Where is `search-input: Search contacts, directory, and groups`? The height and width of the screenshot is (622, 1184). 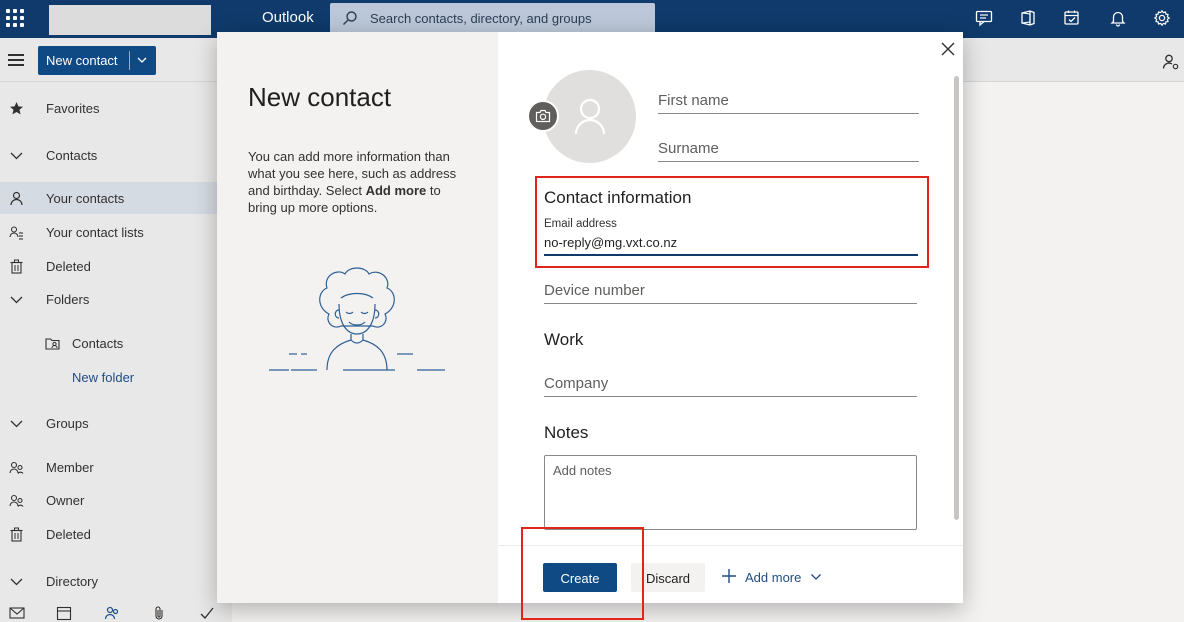 search-input: Search contacts, directory, and groups is located at coordinates (481, 18).